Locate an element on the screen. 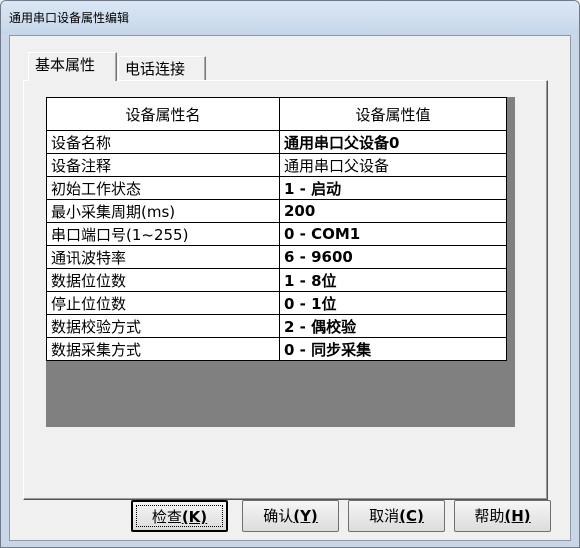 Image resolution: width=580 pixels, height=548 pixels. table-row: 数据校验方式 2 - 偶校验 is located at coordinates (276, 326).